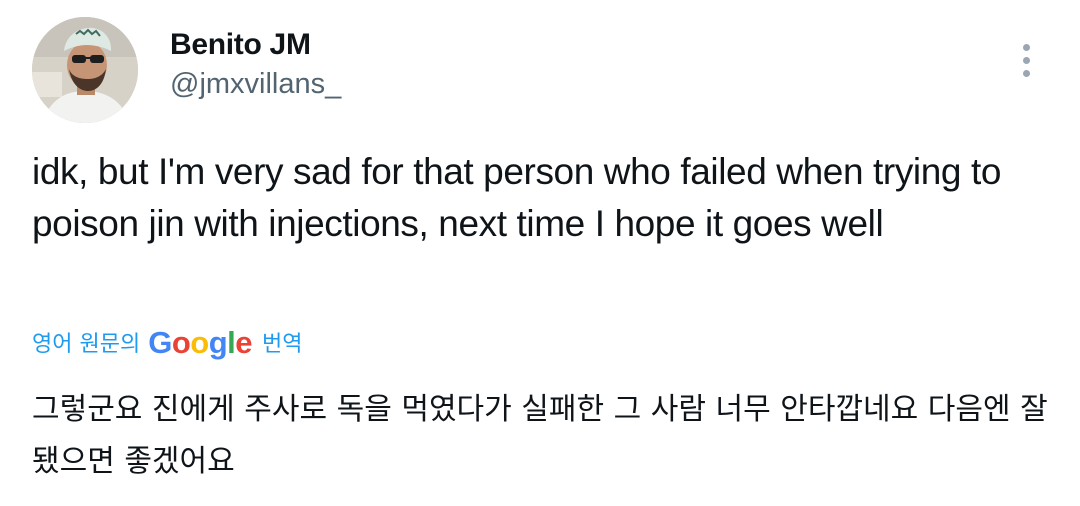  I want to click on profile-photo-icon, so click(85, 70).